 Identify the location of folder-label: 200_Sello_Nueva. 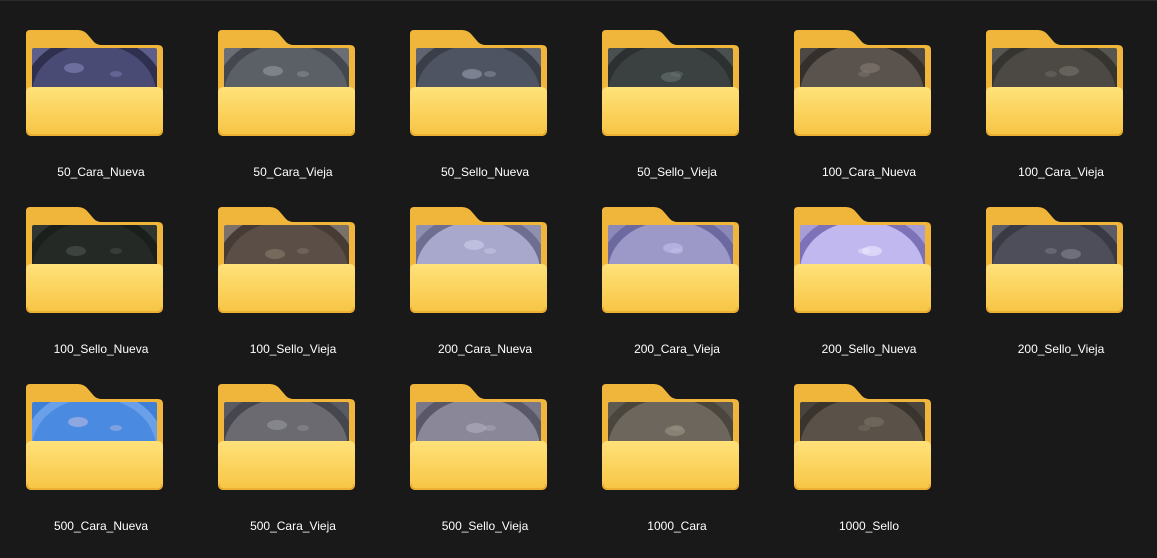
(869, 349).